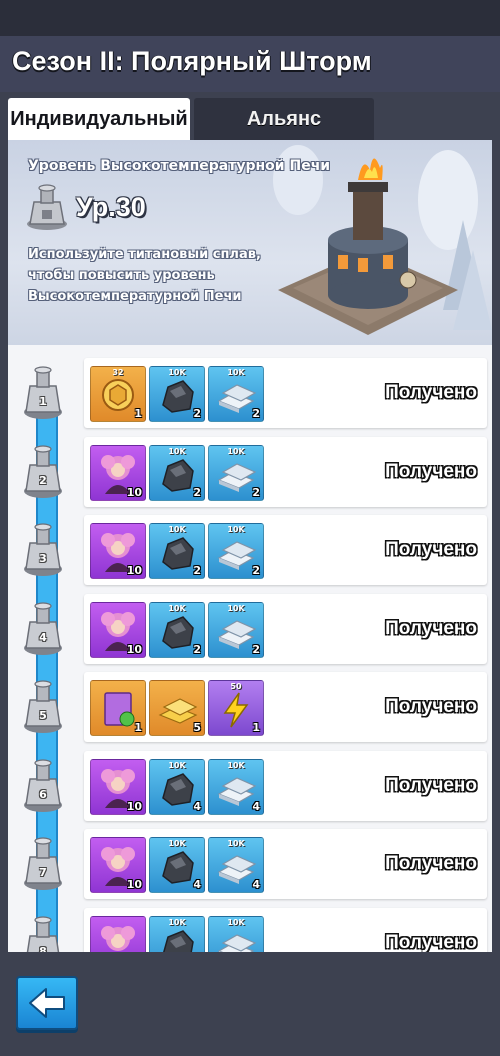 The width and height of the screenshot is (500, 1056). Describe the element at coordinates (43, 628) in the screenshot. I see `level-node: 4` at that location.